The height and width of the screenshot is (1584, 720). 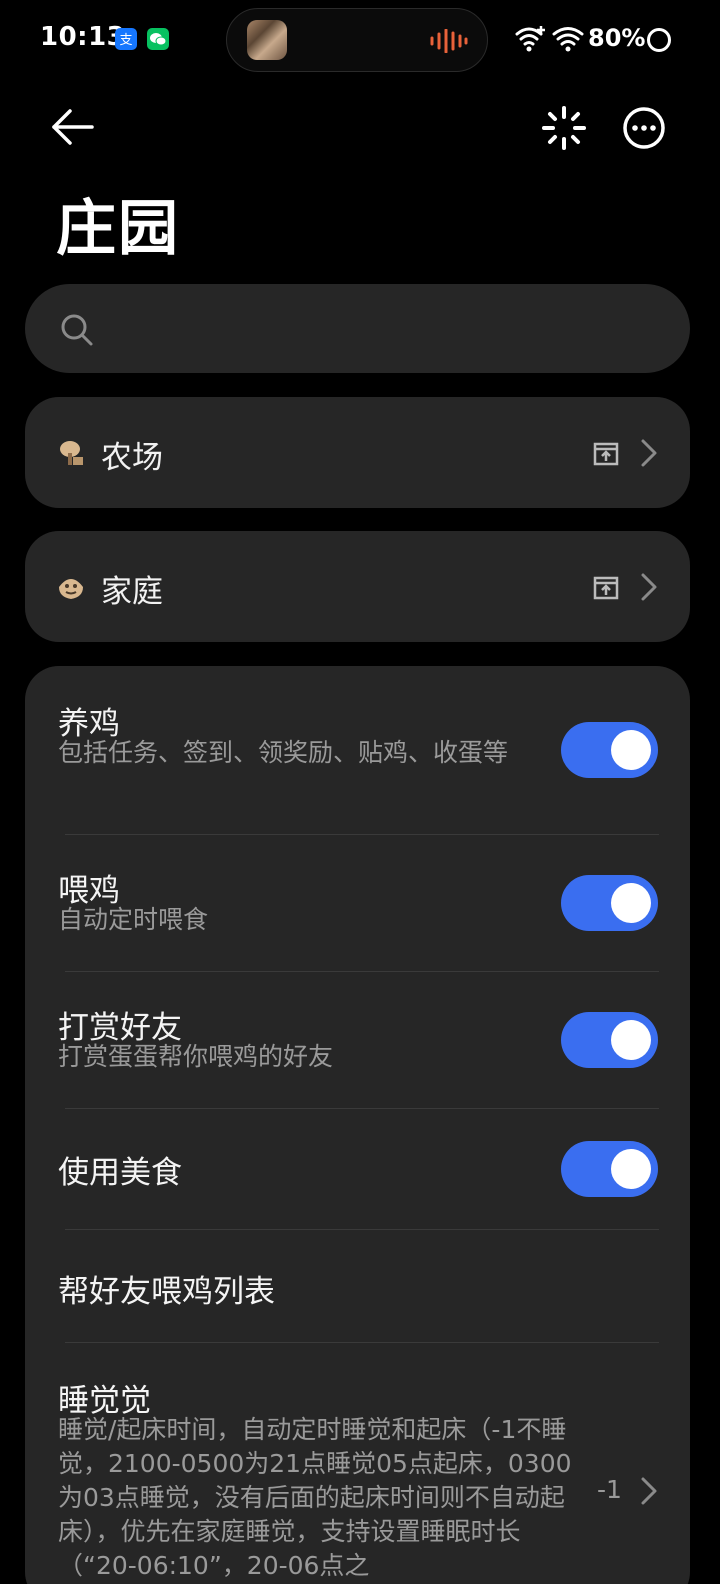 I want to click on nav-item-label: 家庭, so click(x=132, y=592).